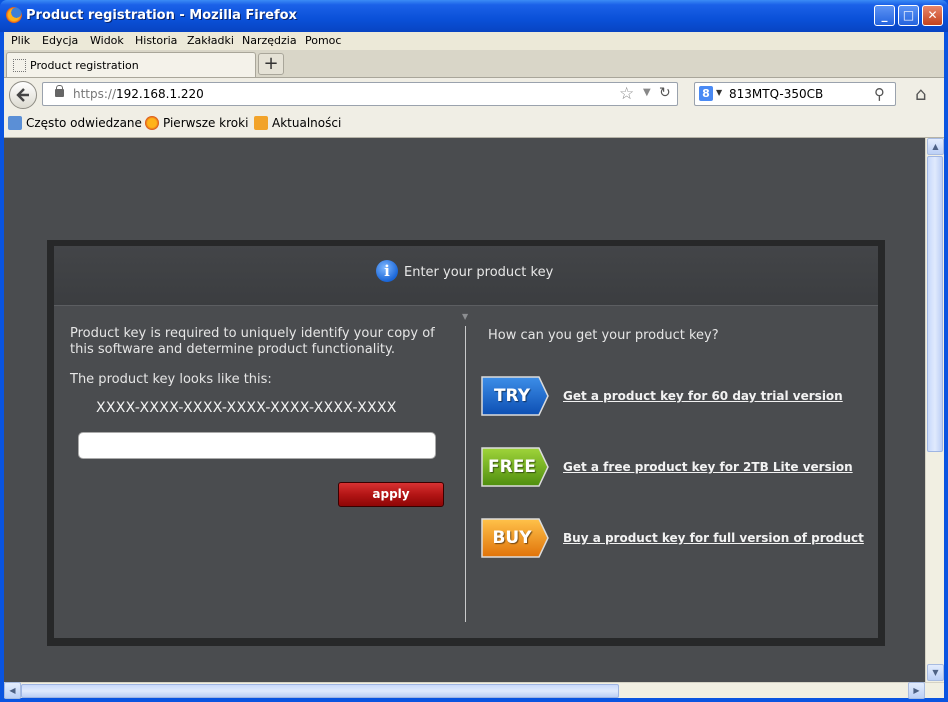  What do you see at coordinates (512, 538) in the screenshot?
I see `buy-badge-label: BUY` at bounding box center [512, 538].